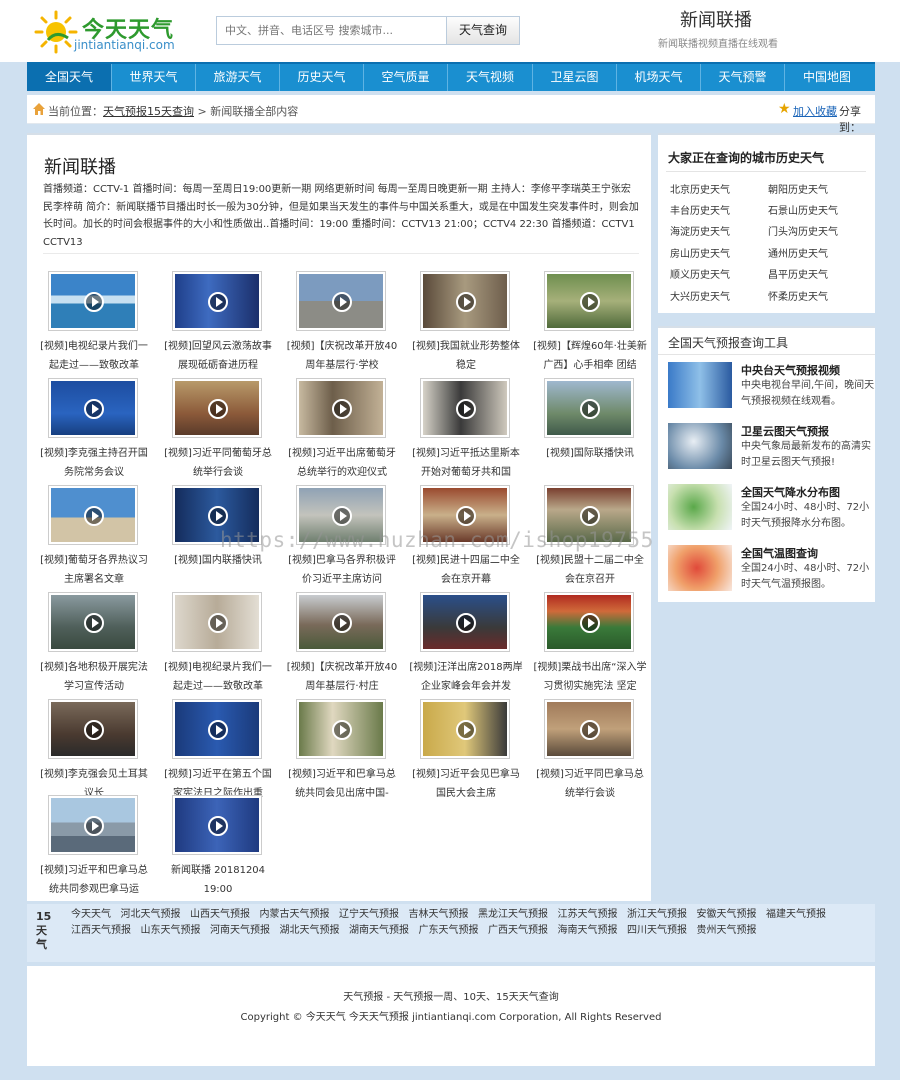 This screenshot has width=900, height=1080. What do you see at coordinates (466, 570) in the screenshot?
I see `video-title: [视频]民进十四届二中全会在京开幕` at bounding box center [466, 570].